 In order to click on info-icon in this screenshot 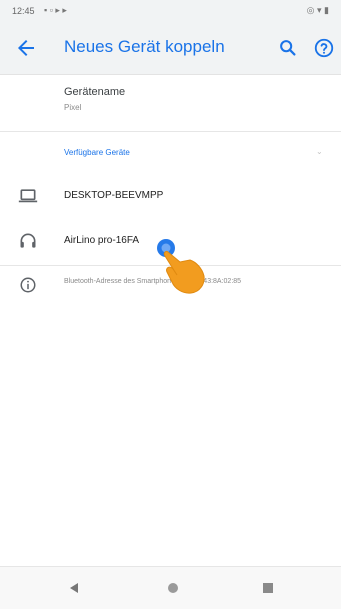, I will do `click(28, 285)`.